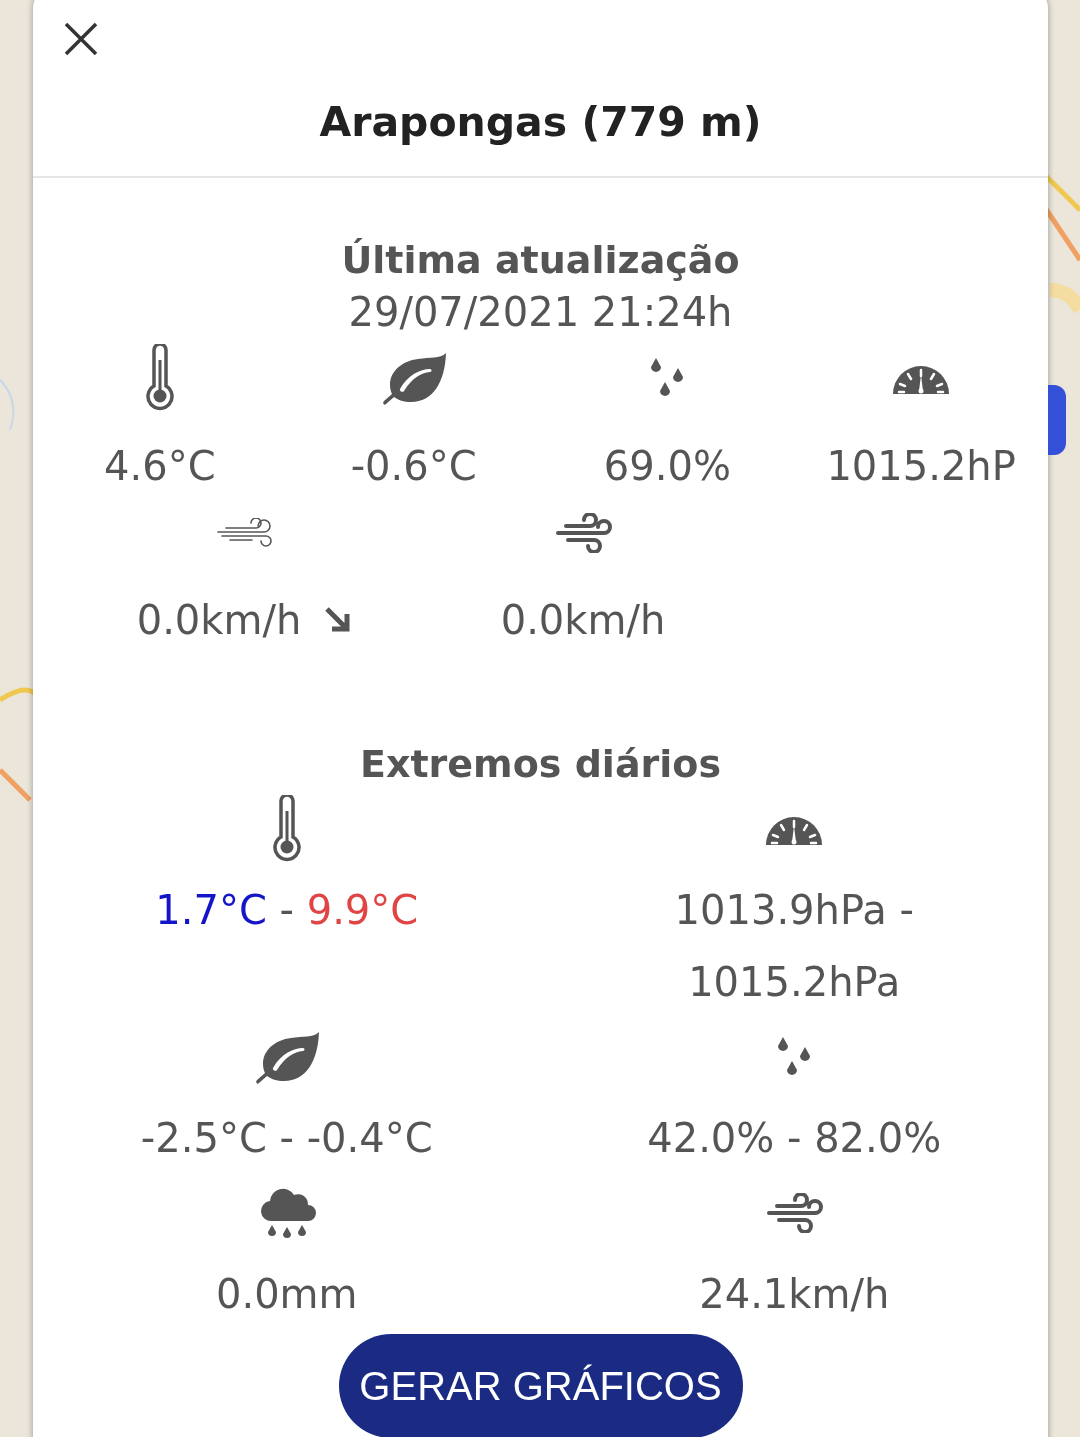  What do you see at coordinates (540, 122) in the screenshot?
I see `station-title: Arapongas (779 m)` at bounding box center [540, 122].